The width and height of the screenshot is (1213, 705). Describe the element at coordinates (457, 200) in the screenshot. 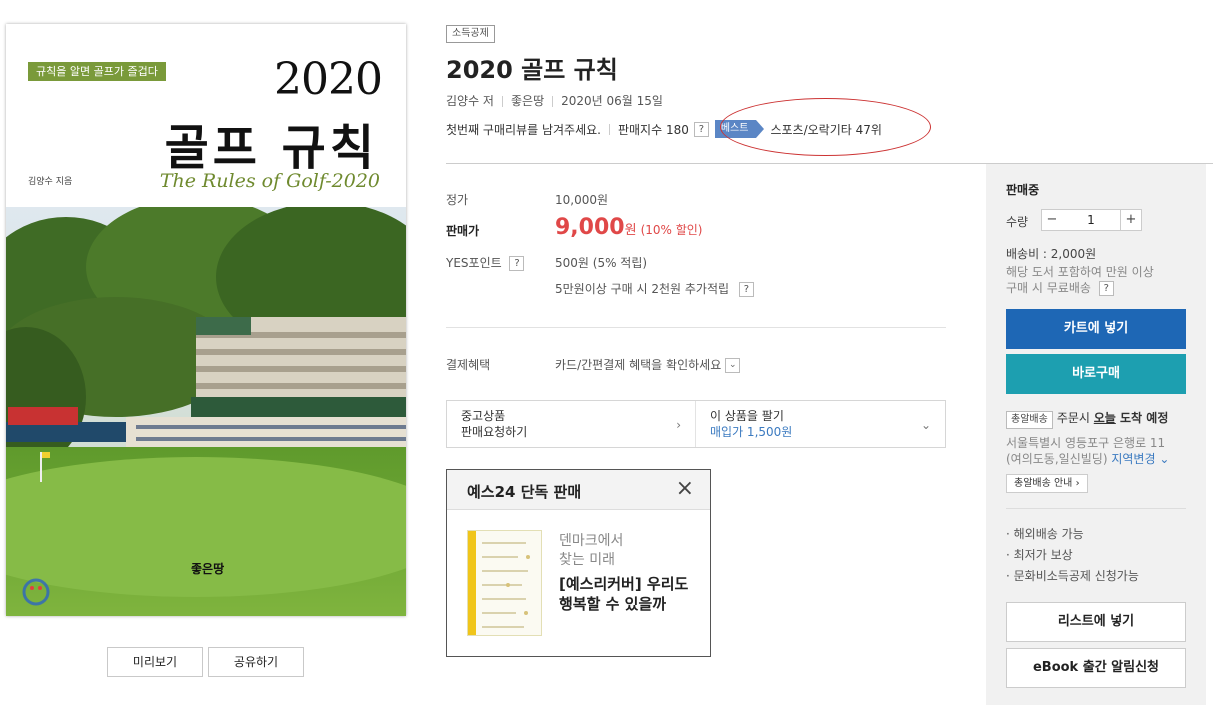

I see `list-price-label: 정가` at that location.